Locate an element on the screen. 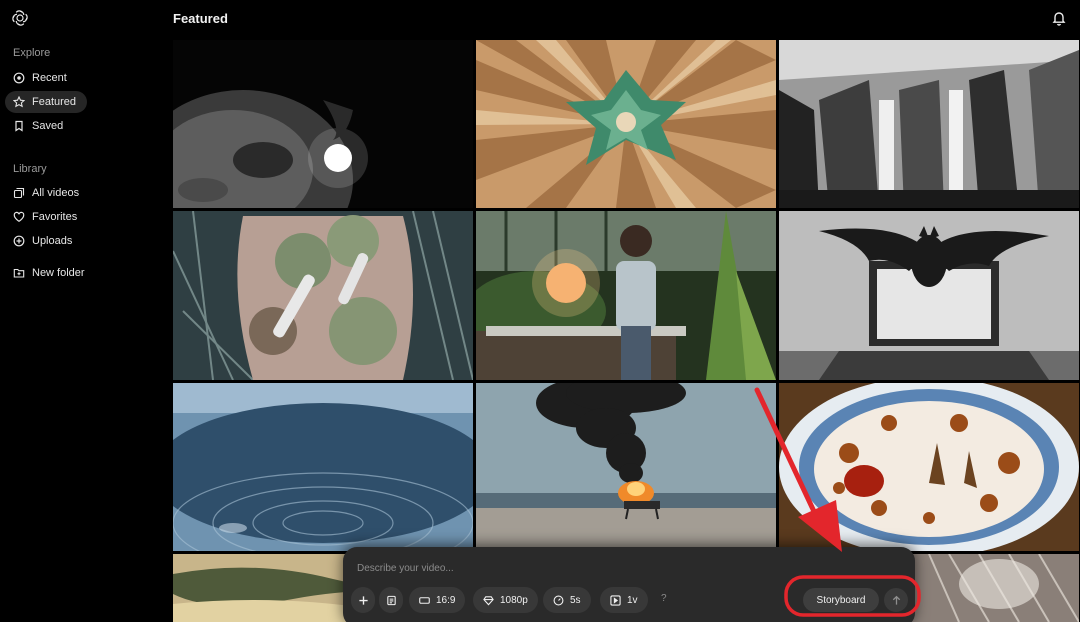 The width and height of the screenshot is (1080, 622). page-title: Featured is located at coordinates (200, 18).